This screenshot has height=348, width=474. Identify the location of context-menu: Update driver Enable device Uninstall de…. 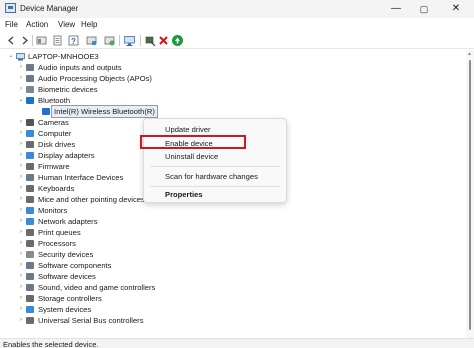
(215, 160).